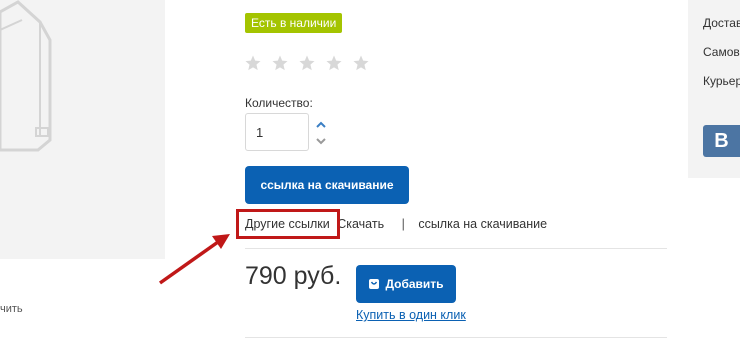  I want to click on pickup-option: Самов, so click(721, 52).